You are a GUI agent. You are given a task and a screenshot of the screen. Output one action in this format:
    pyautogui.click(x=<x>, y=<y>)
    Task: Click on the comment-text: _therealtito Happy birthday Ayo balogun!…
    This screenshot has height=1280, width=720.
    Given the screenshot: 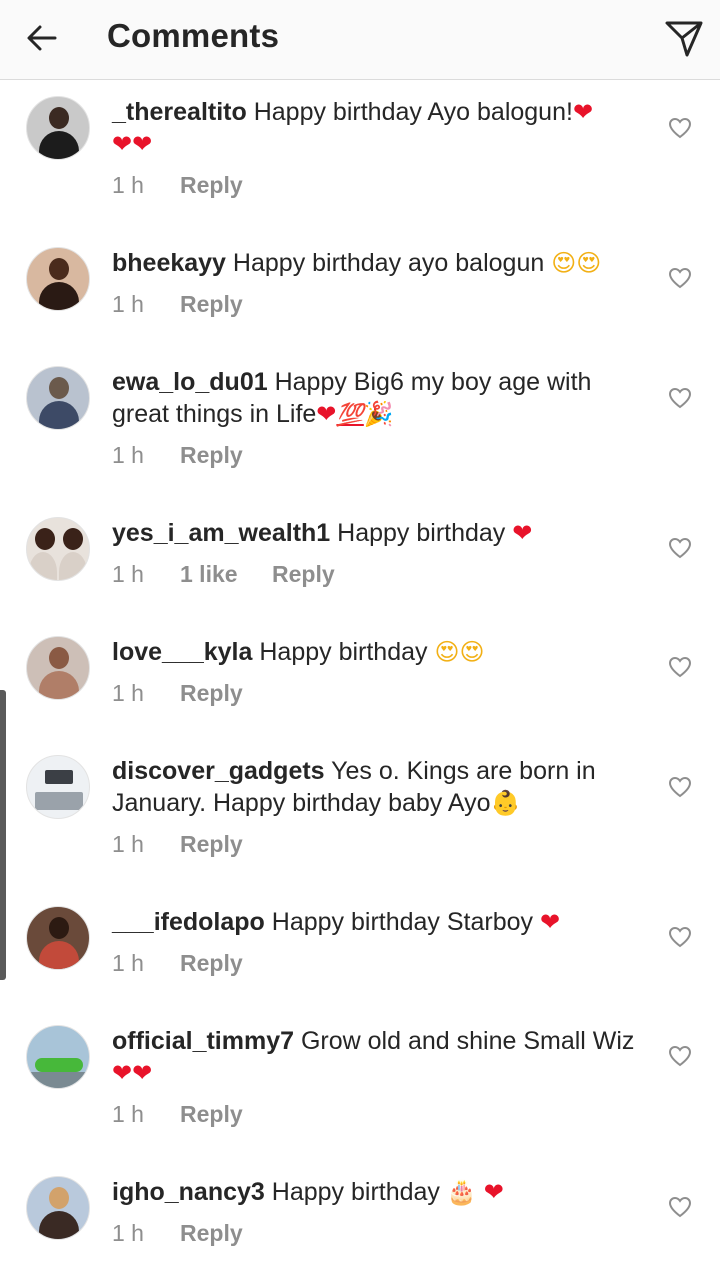 What is the action you would take?
    pyautogui.click(x=378, y=128)
    